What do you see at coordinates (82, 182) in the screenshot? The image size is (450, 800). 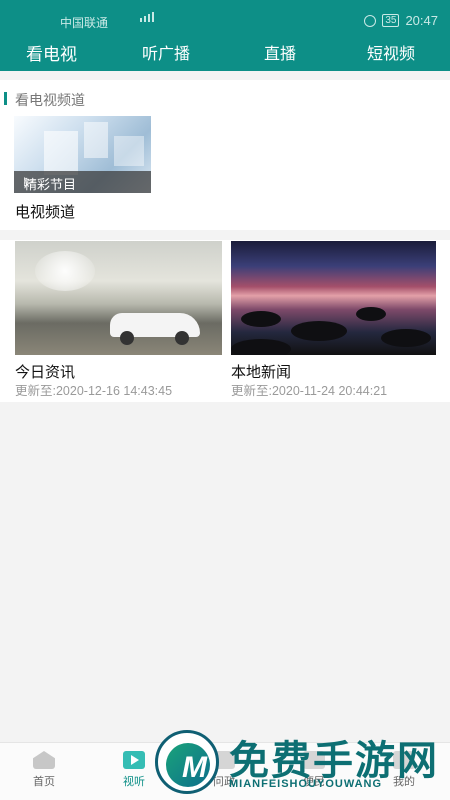 I see `thumbnail-caption-bar: 精彩节目 ▷` at bounding box center [82, 182].